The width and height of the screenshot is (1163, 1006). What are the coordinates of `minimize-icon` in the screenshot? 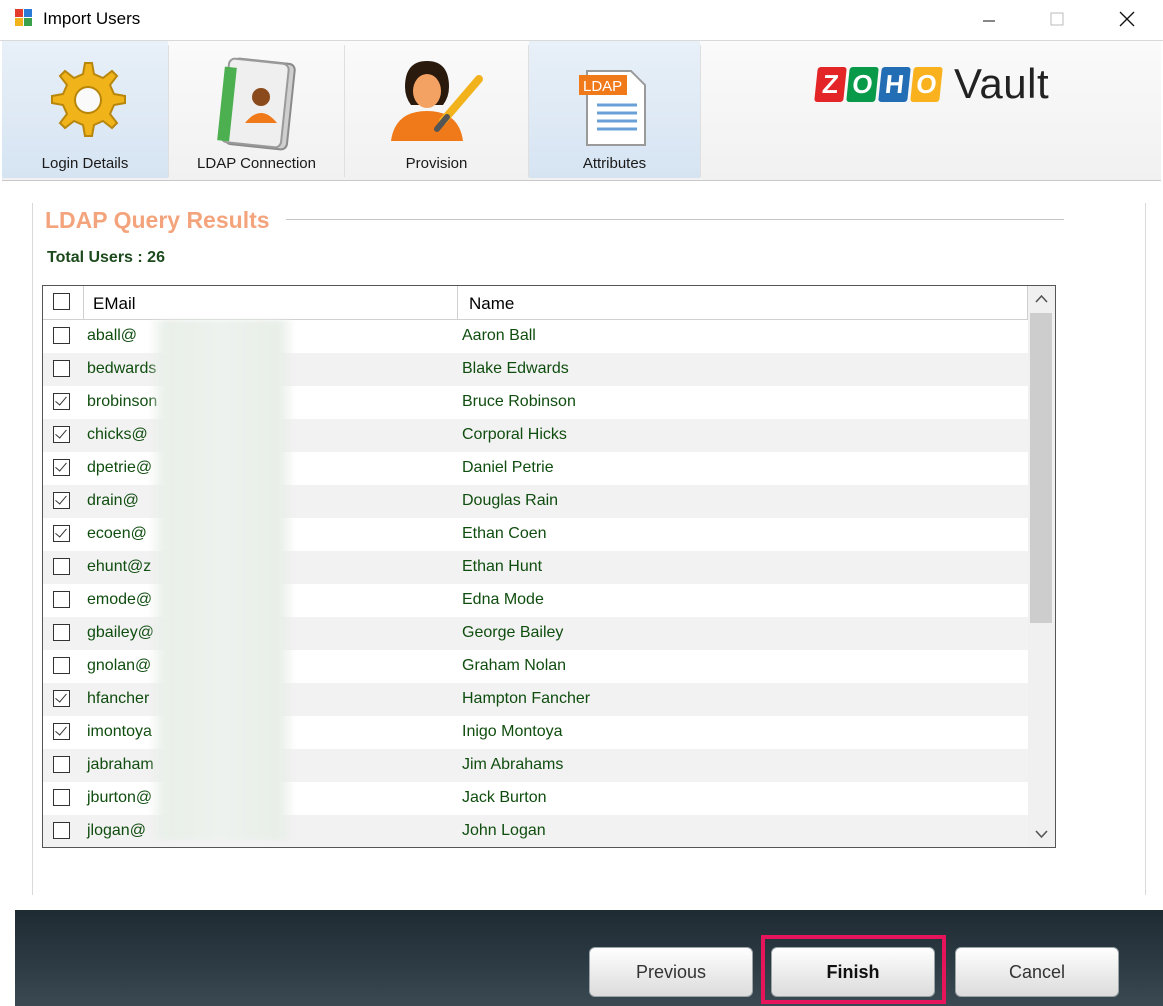 It's located at (989, 19).